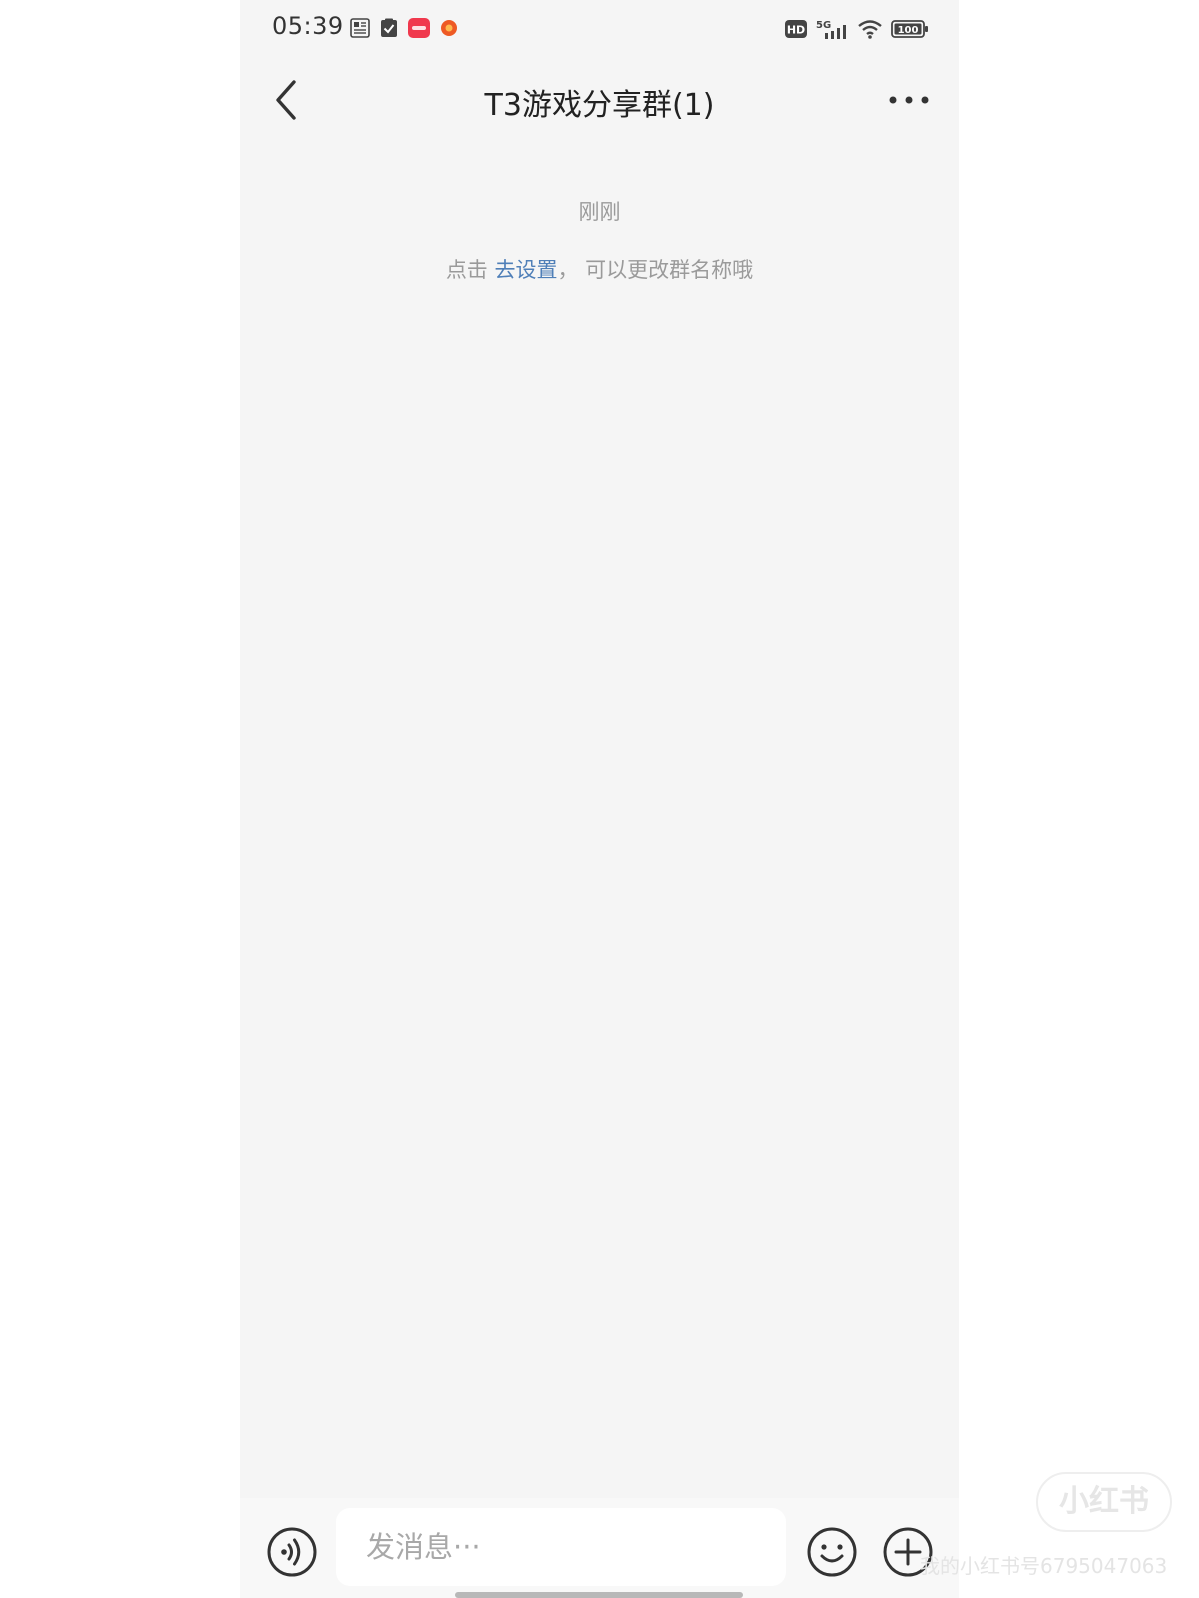 This screenshot has width=1199, height=1598. Describe the element at coordinates (599, 212) in the screenshot. I see `message-time-label: 刚刚` at that location.